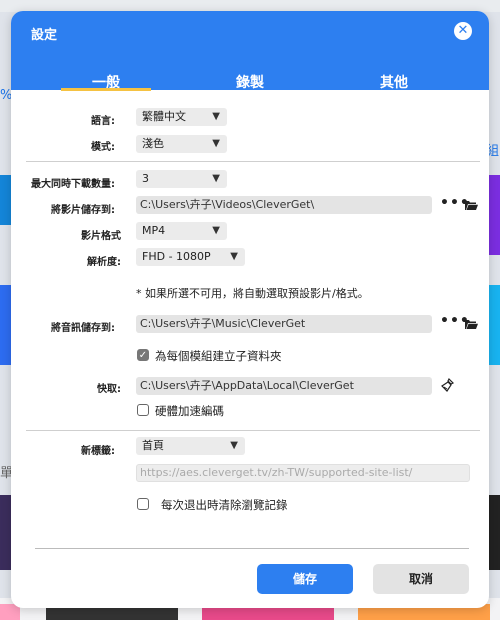  Describe the element at coordinates (394, 82) in the screenshot. I see `tab-other: 其他` at that location.